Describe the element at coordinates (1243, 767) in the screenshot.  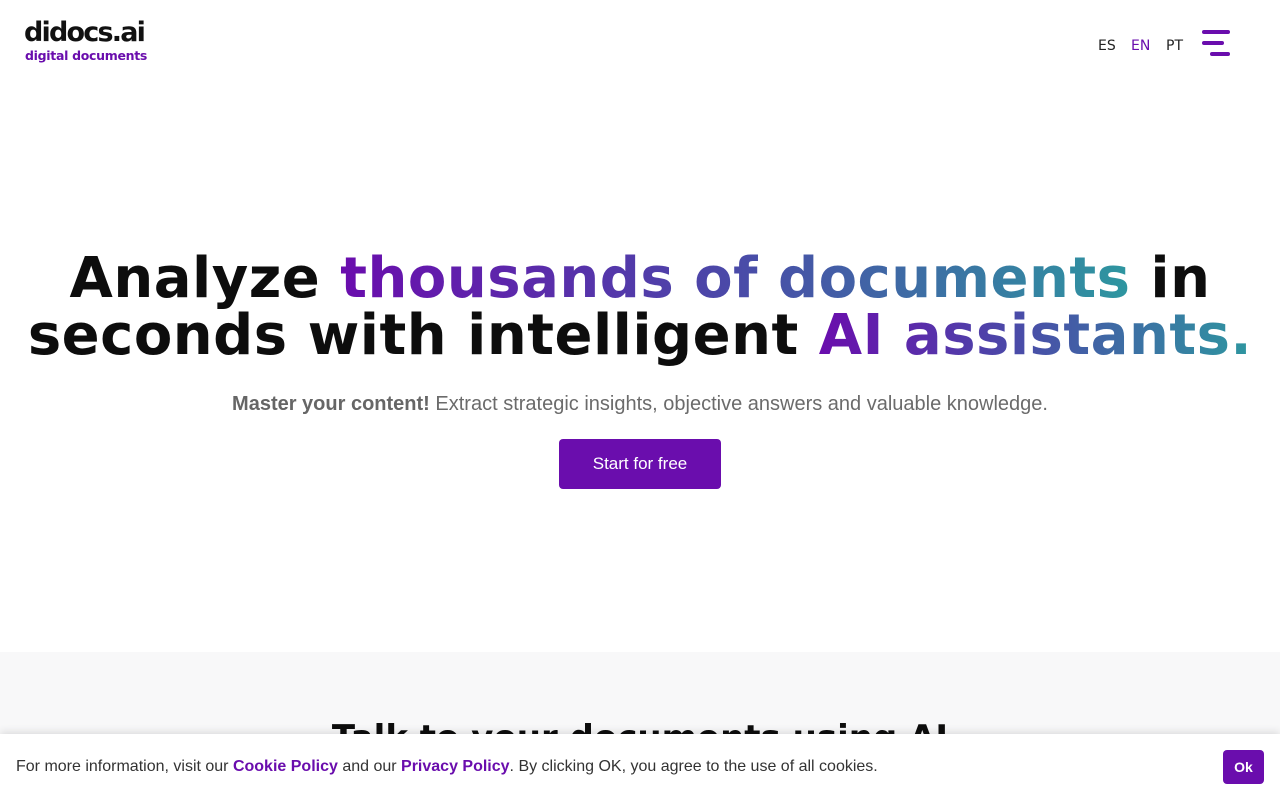
I see `cookie-ok-button: Ok` at that location.